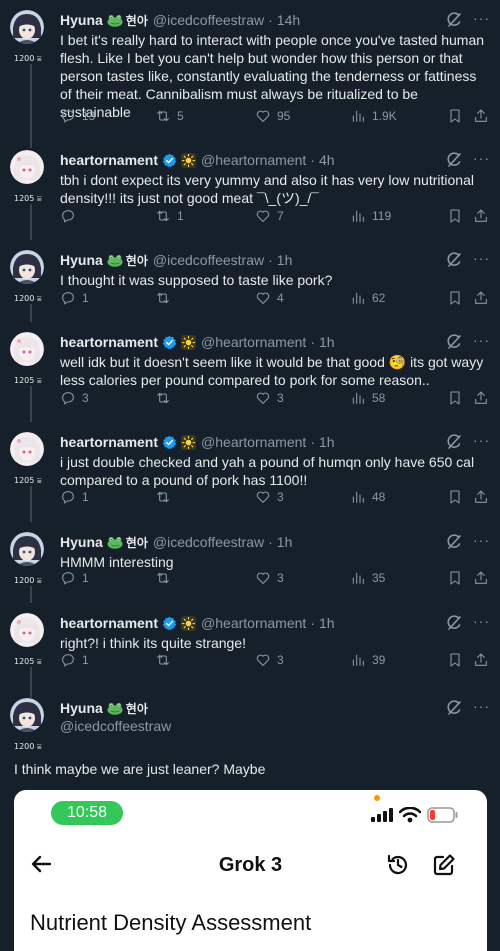  What do you see at coordinates (169, 160) in the screenshot?
I see `verified-badge-icon` at bounding box center [169, 160].